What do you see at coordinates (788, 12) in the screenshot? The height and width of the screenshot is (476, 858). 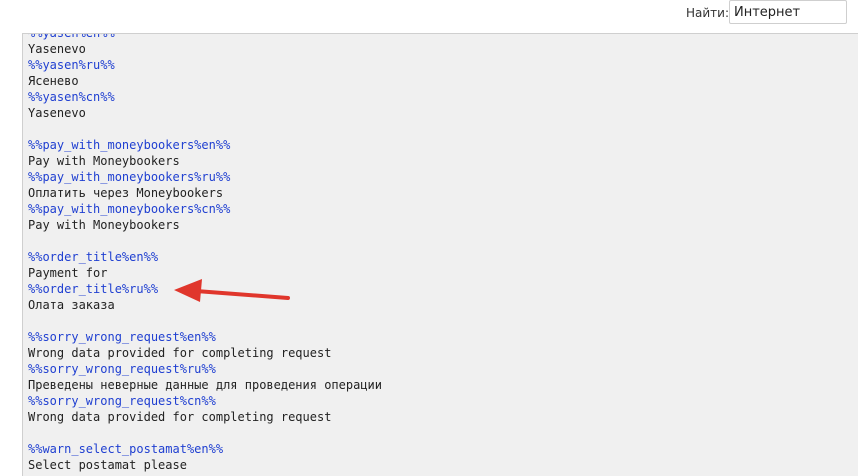 I see `find-input` at bounding box center [788, 12].